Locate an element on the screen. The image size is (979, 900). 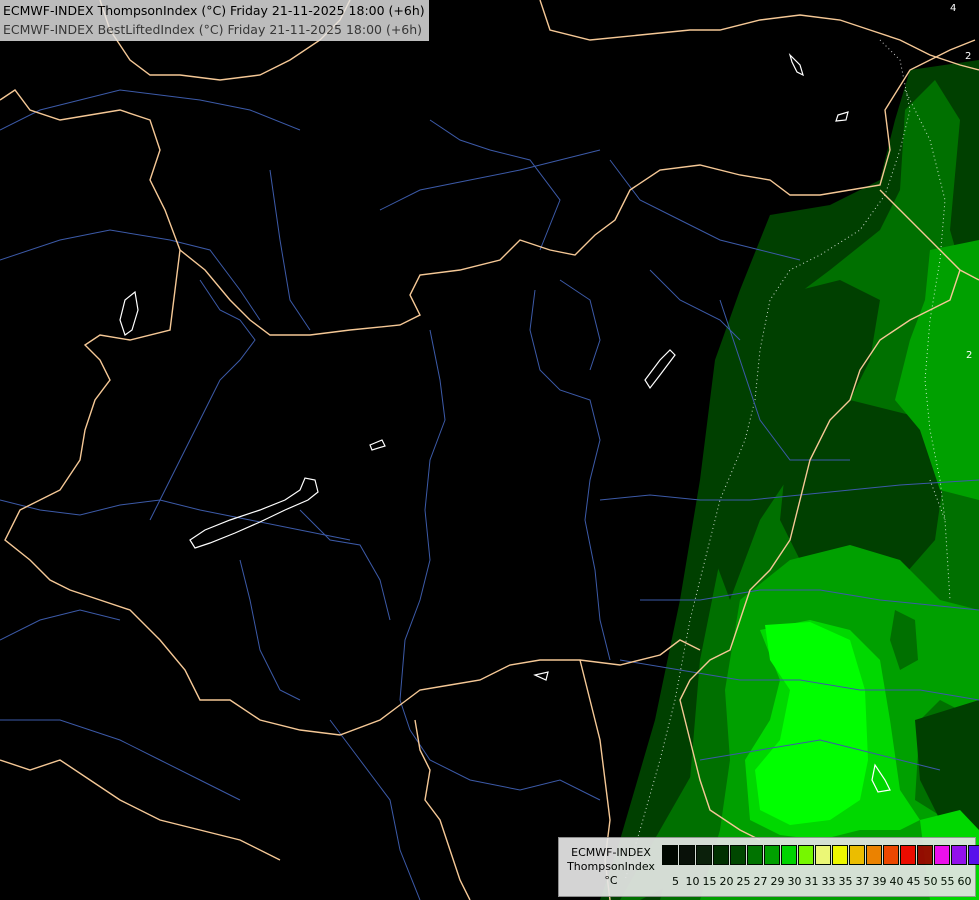
legend-tick-label: 25 is located at coordinates (743, 881).